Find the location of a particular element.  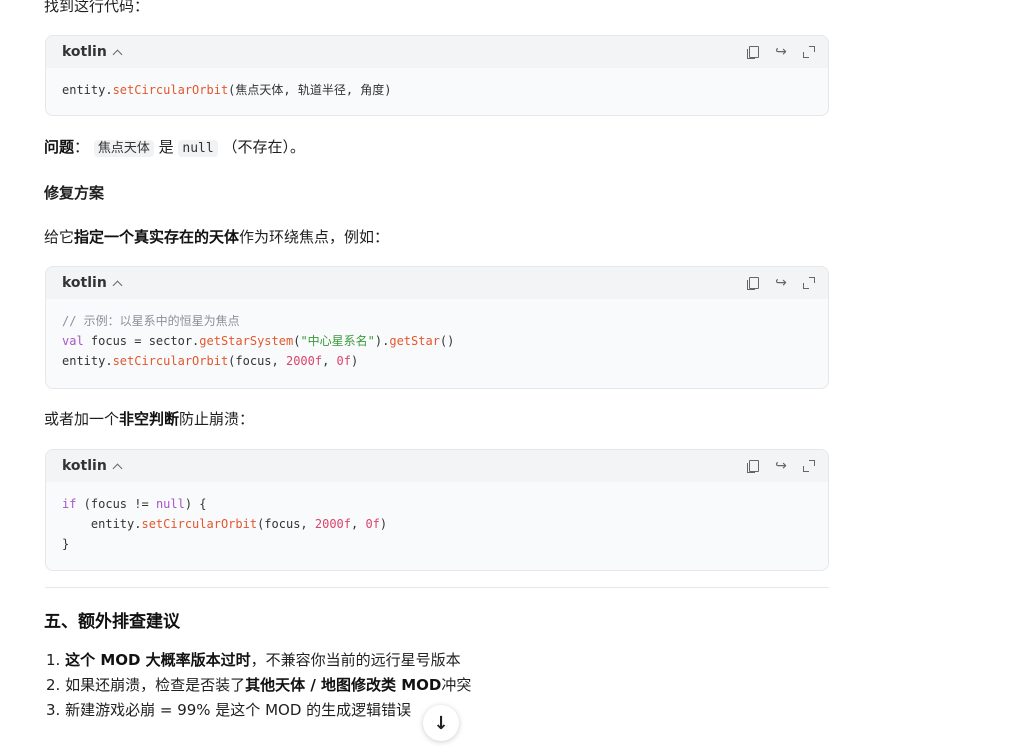

list-item: 2. 如果还崩溃，检查是否装了其他天体 / 地图修改类 MOD冲突 is located at coordinates (259, 685).